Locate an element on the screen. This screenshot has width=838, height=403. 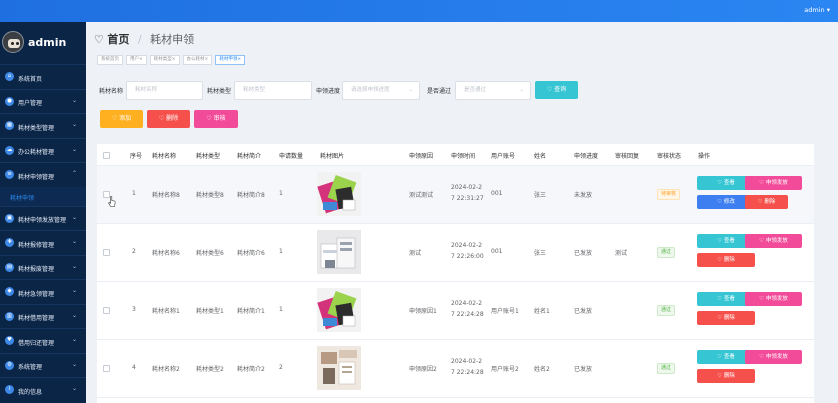
brand-name: admin is located at coordinates (47, 42).